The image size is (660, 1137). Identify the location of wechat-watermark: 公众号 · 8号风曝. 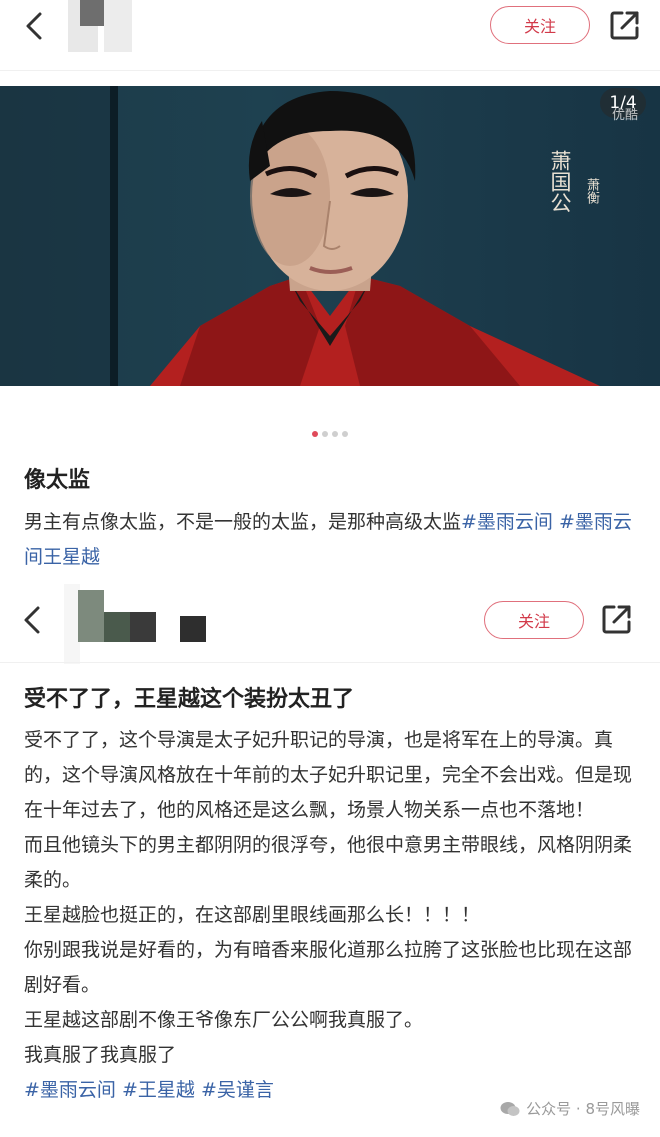
(570, 1108).